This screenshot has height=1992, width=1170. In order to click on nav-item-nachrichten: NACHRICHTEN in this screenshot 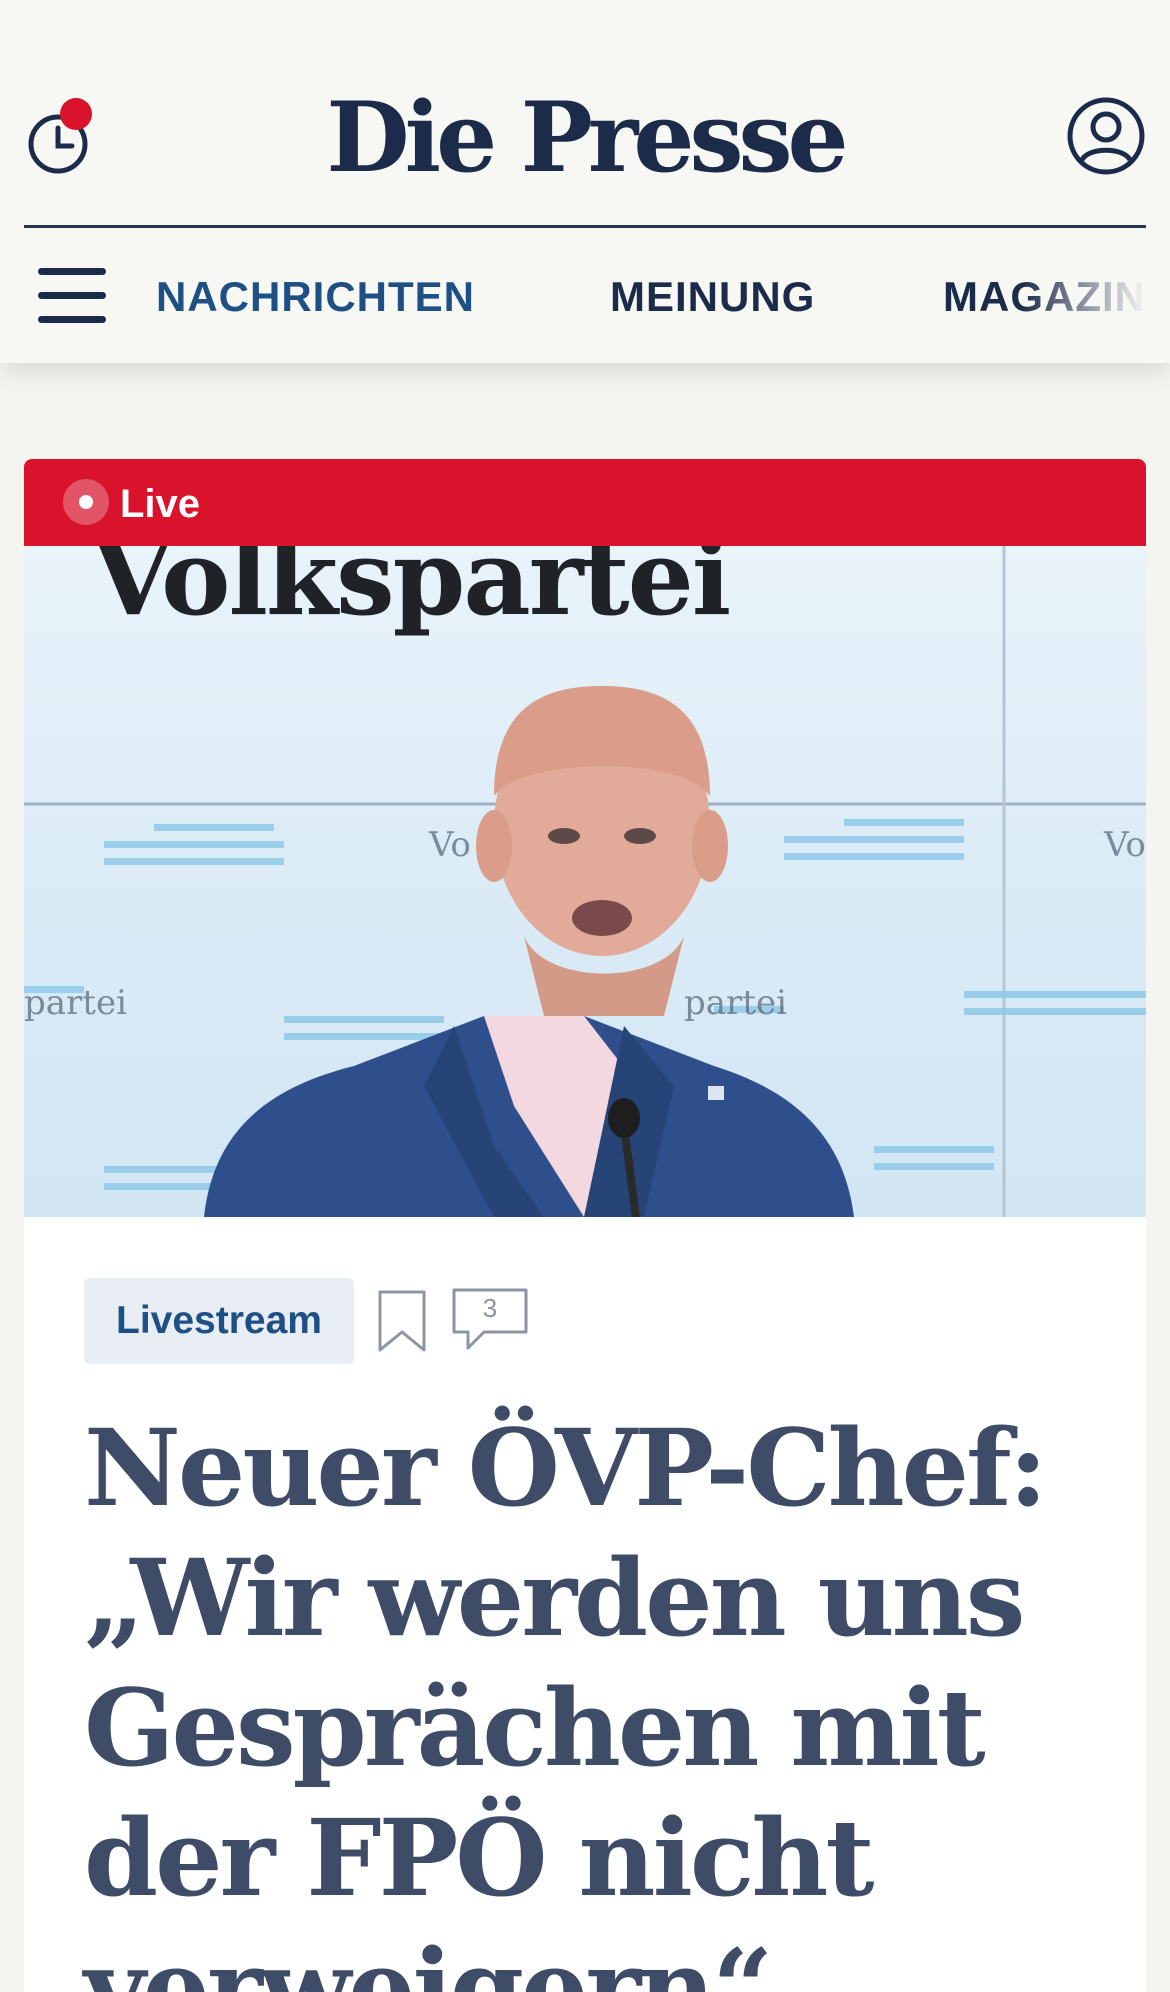, I will do `click(315, 297)`.